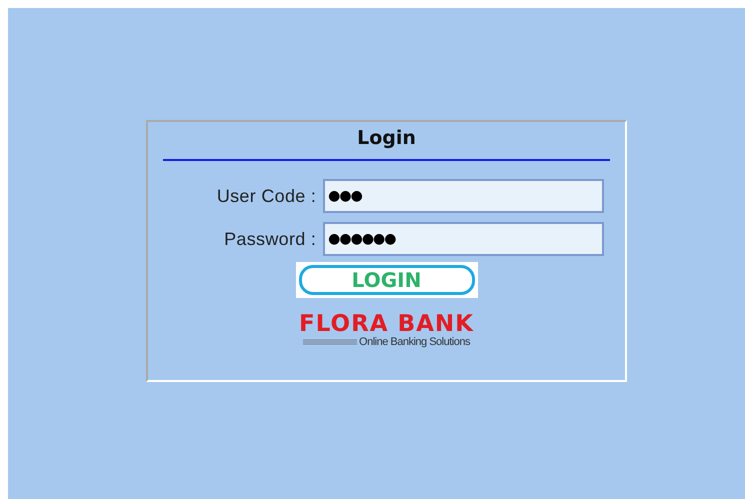 The height and width of the screenshot is (499, 745). What do you see at coordinates (414, 342) in the screenshot?
I see `logo-tagline: Online Banking Solutions` at bounding box center [414, 342].